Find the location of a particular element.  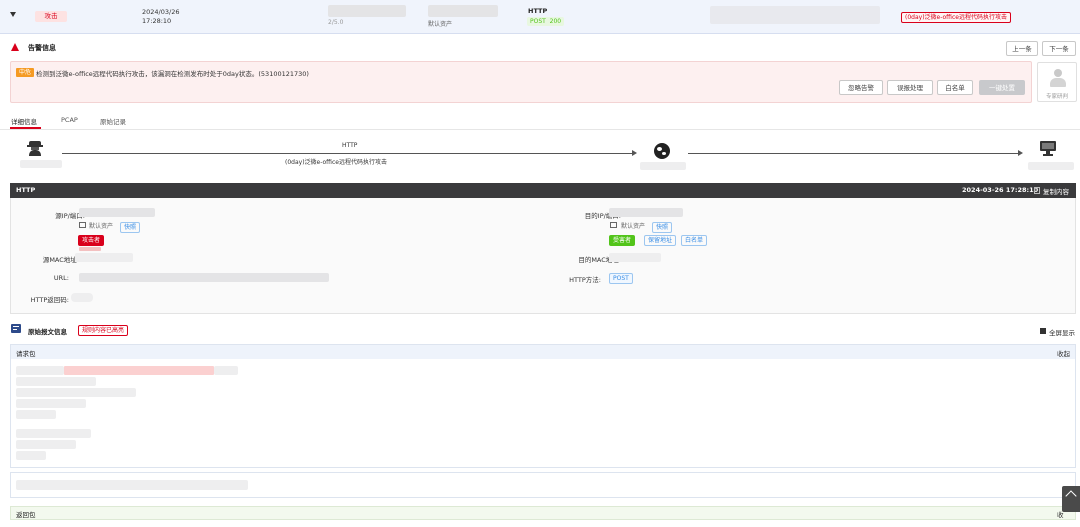

expert-label: 专家研判 is located at coordinates (1056, 97).